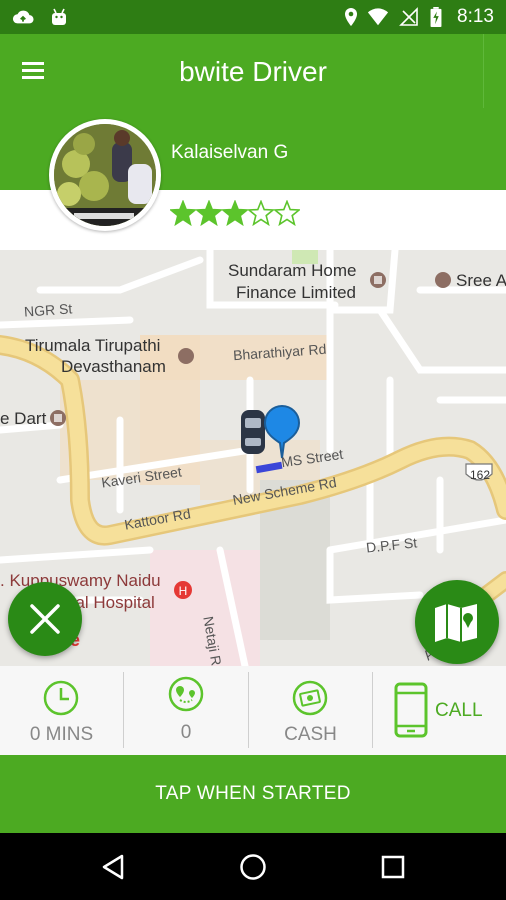 The width and height of the screenshot is (506, 900). Describe the element at coordinates (23, 17) in the screenshot. I see `cloud-upload-icon` at that location.